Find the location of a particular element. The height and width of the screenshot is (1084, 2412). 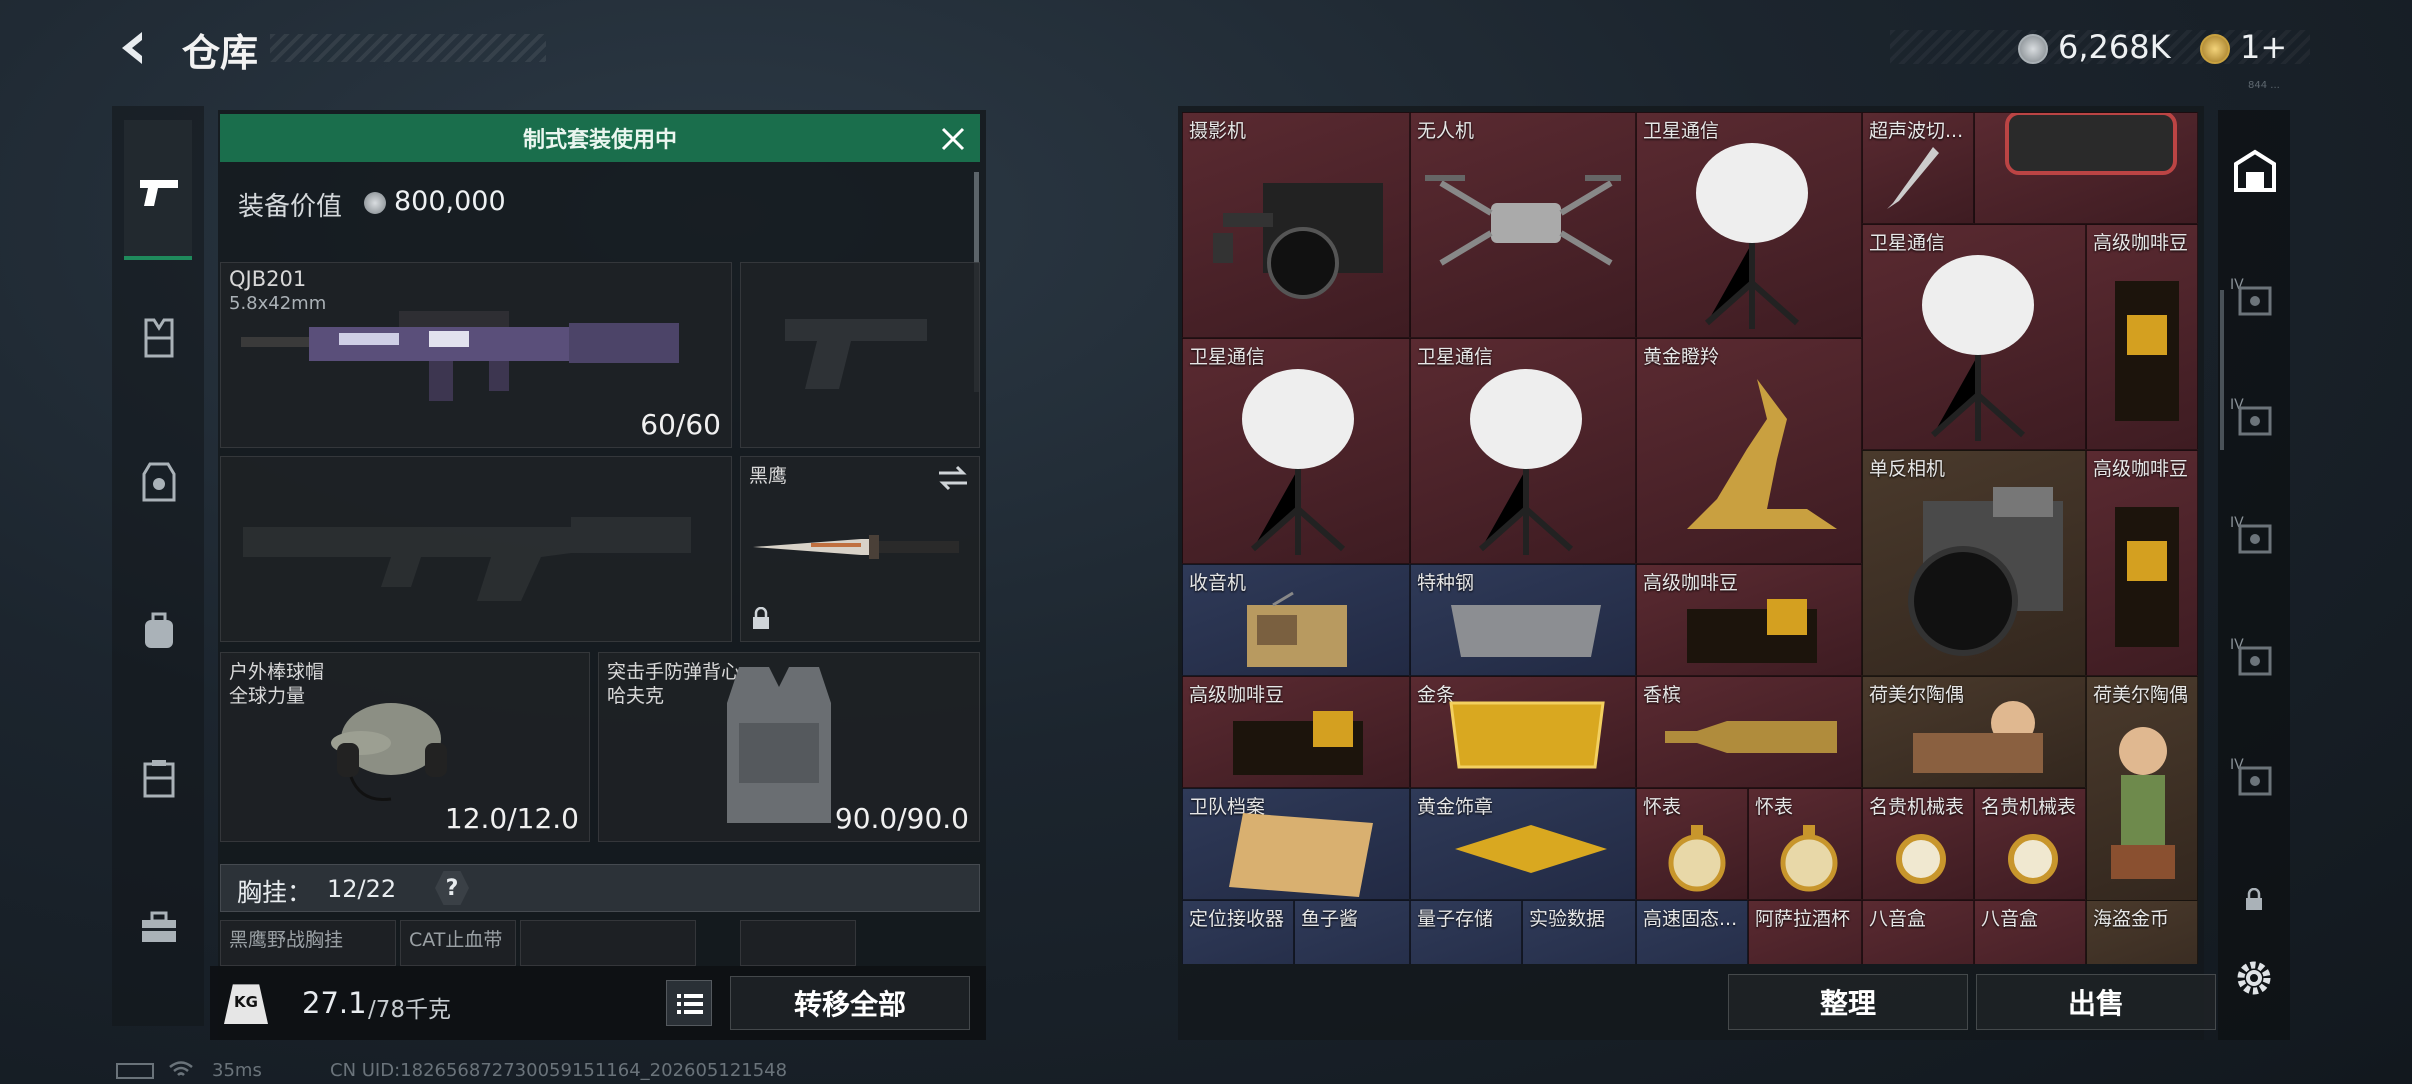

item-name: 八音盒 is located at coordinates (2010, 919).